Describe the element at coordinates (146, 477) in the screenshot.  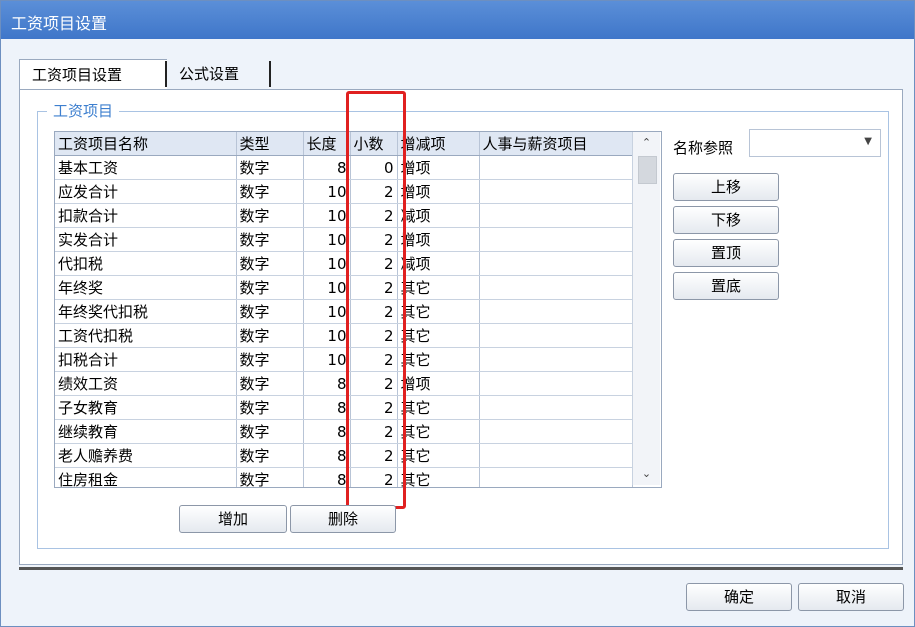
I see `cell-name: 住房租金` at that location.